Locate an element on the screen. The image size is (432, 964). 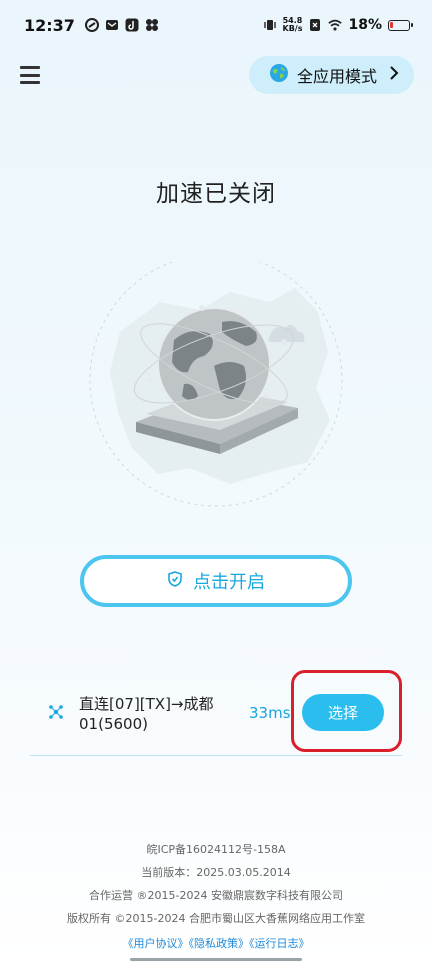
app-notification-icon is located at coordinates (91, 25).